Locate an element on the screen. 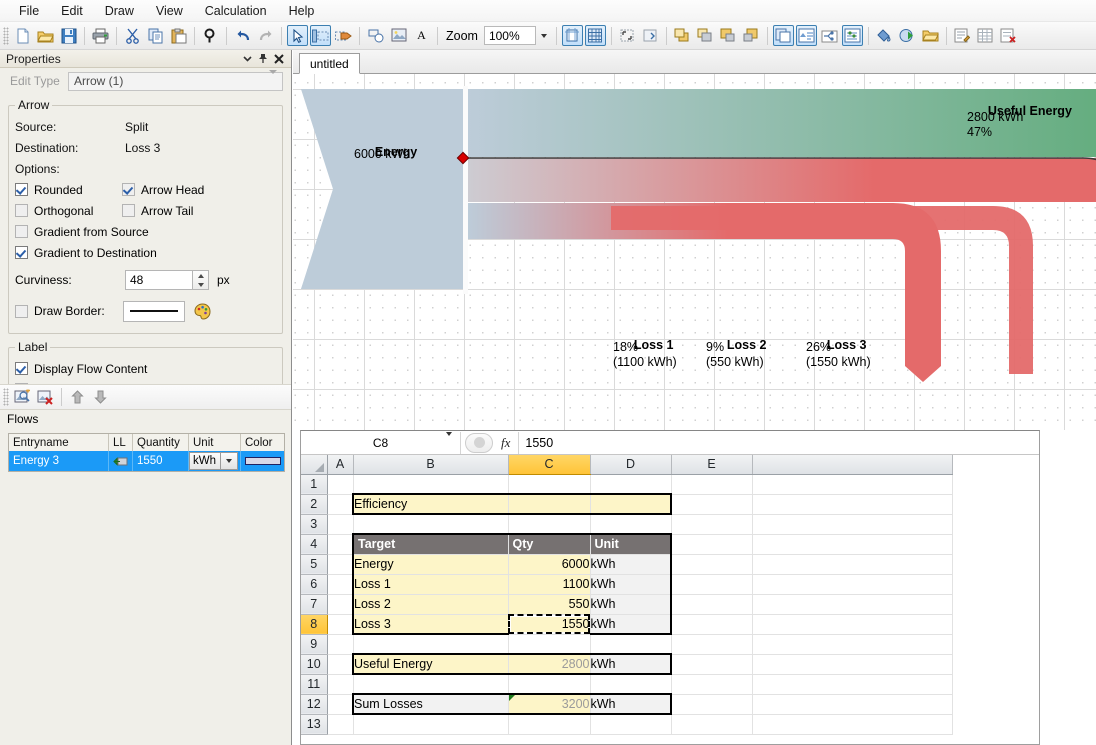 The height and width of the screenshot is (745, 1096). formula-cancel-accept-group is located at coordinates (479, 442).